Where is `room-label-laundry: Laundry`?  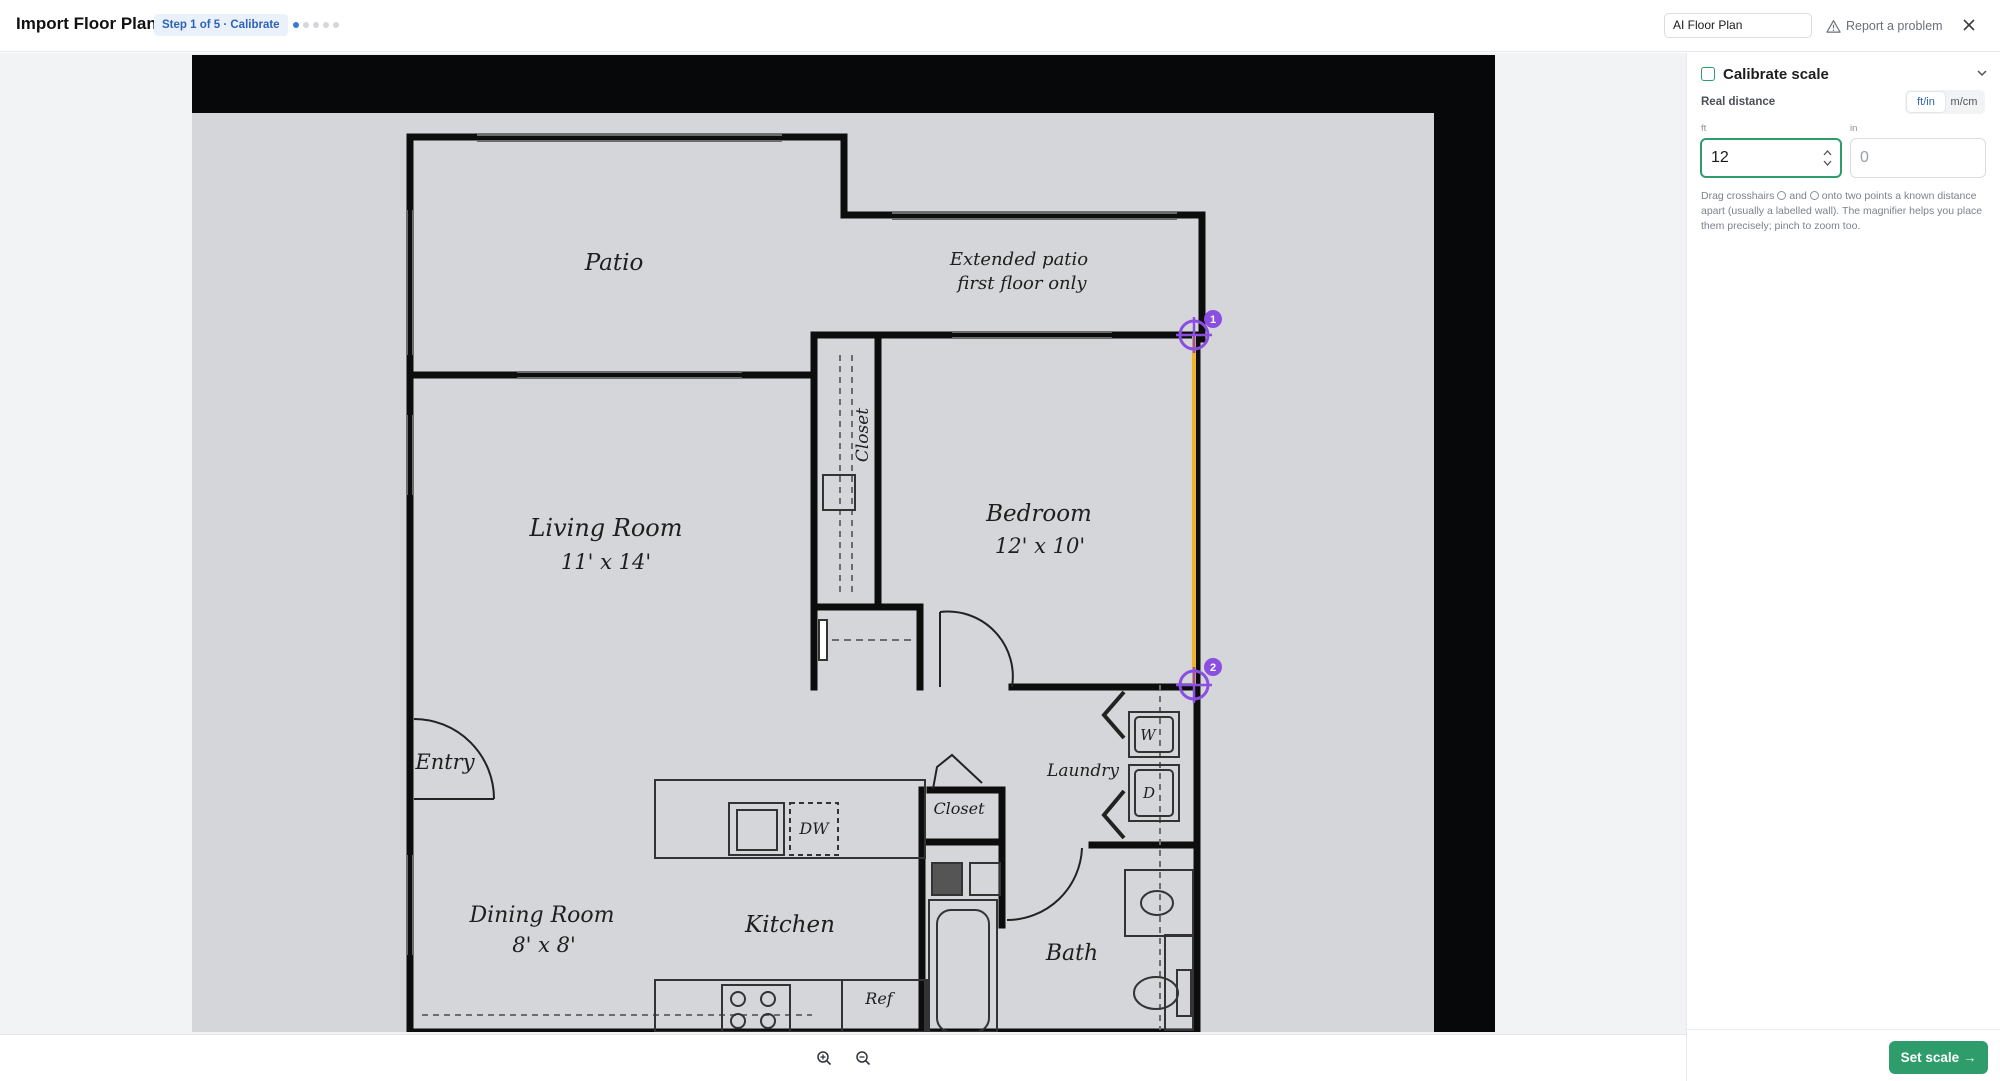 room-label-laundry: Laundry is located at coordinates (1082, 771).